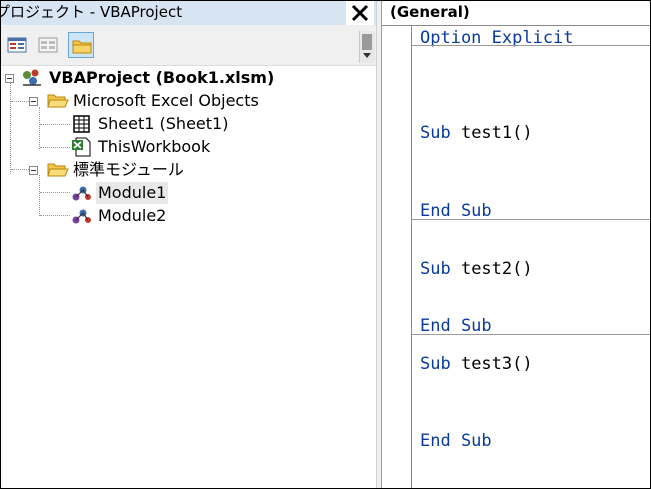 The width and height of the screenshot is (651, 489). What do you see at coordinates (496, 269) in the screenshot?
I see `identifier: test2()` at bounding box center [496, 269].